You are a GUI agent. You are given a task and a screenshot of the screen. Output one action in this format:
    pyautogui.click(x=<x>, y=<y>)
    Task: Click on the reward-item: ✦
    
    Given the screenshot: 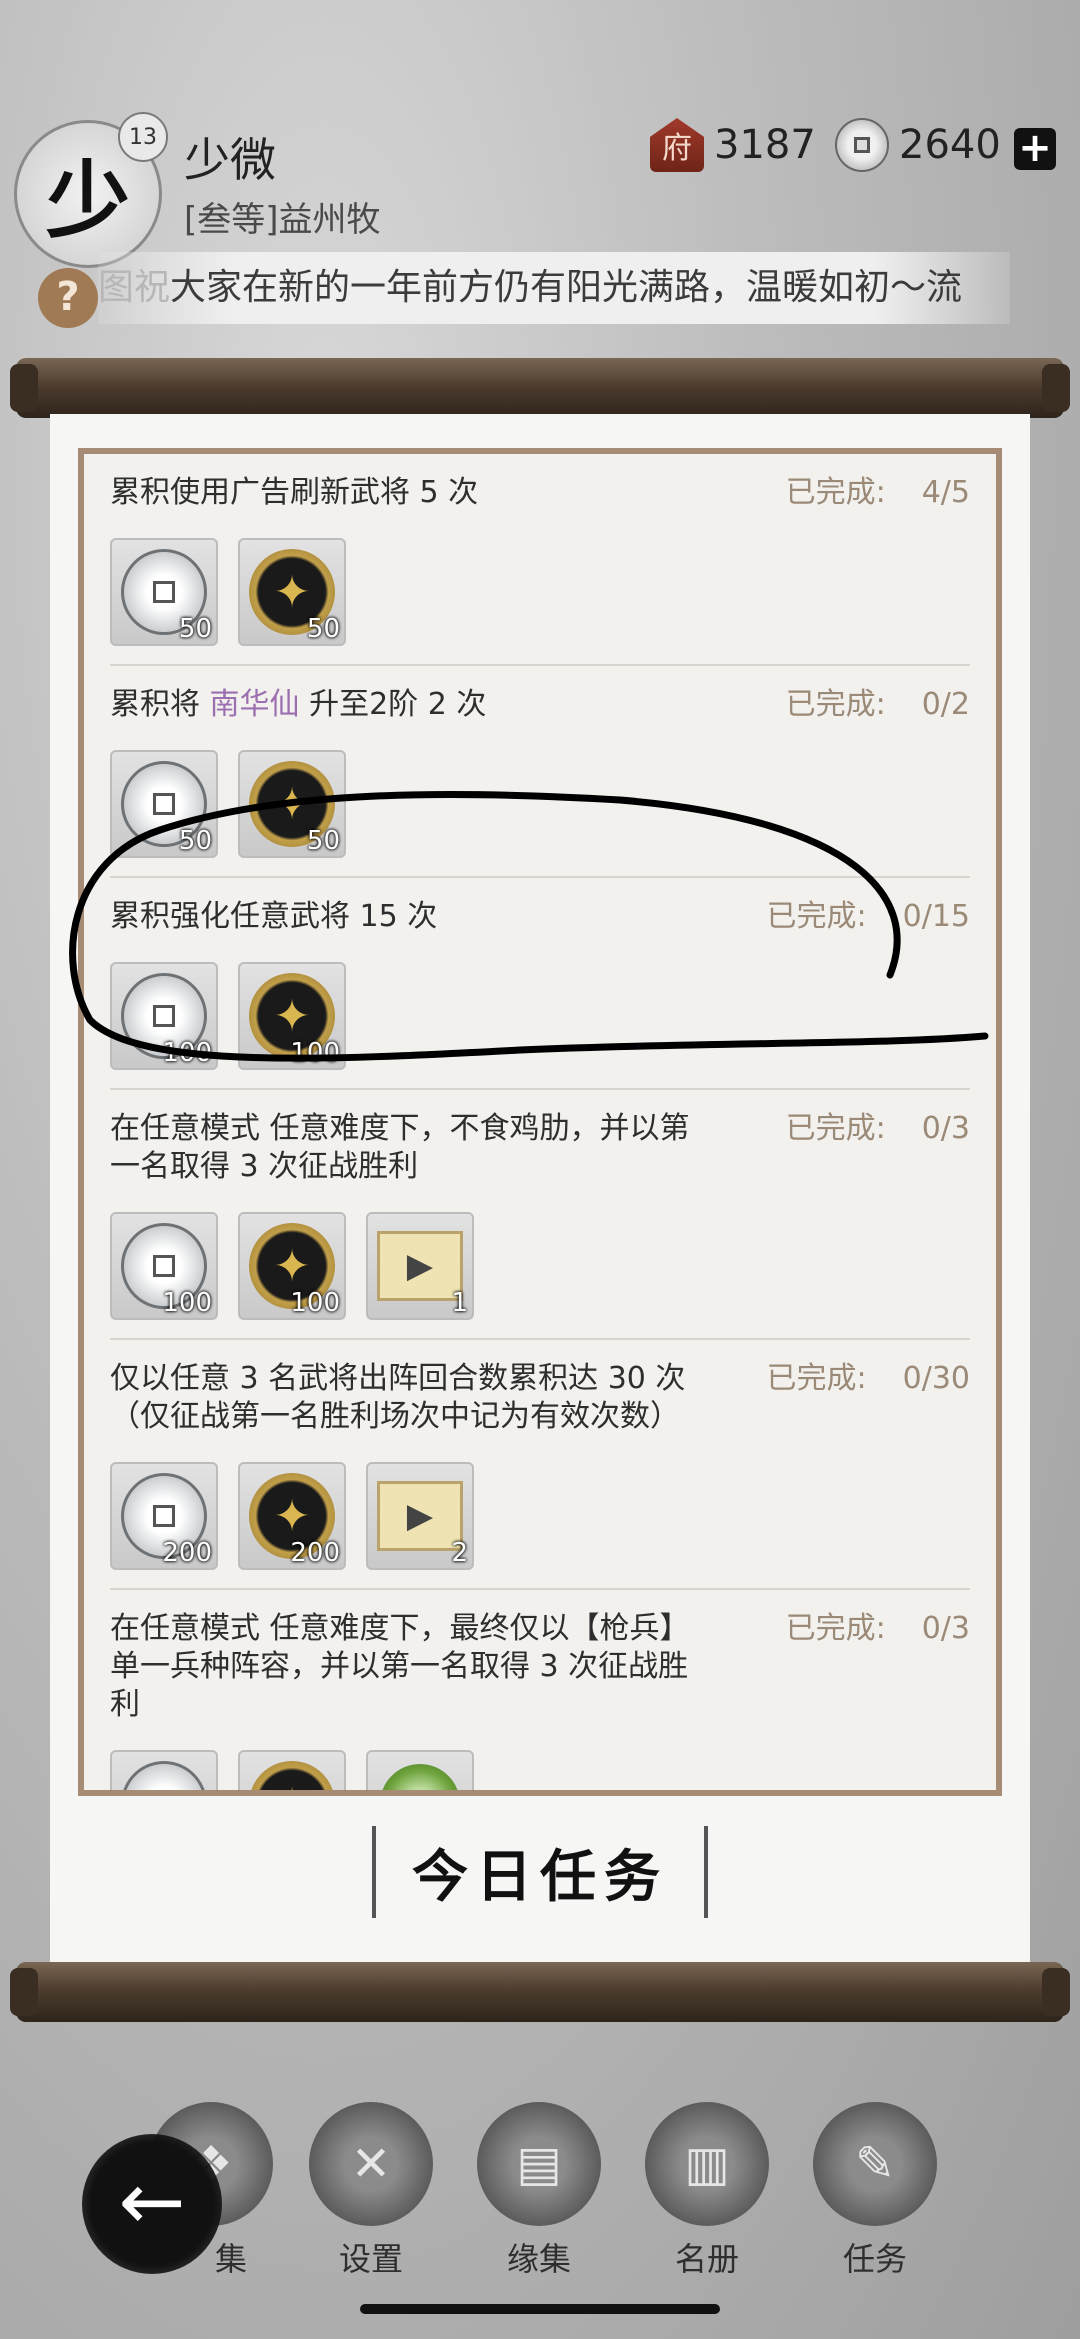 What is the action you would take?
    pyautogui.click(x=292, y=1770)
    